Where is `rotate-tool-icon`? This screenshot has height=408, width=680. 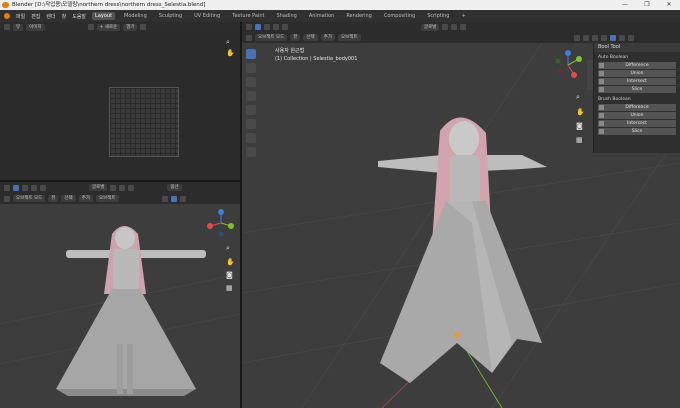
rotate-tool-icon is located at coordinates (251, 96).